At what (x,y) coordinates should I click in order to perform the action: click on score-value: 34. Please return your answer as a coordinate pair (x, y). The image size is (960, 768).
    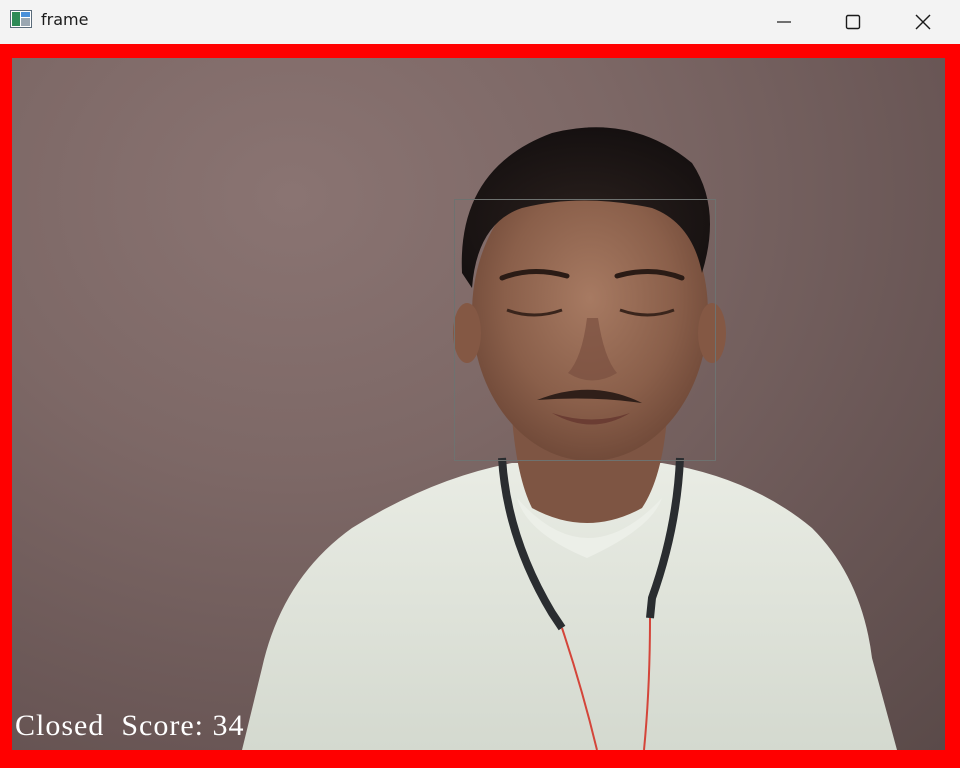
    Looking at the image, I should click on (228, 725).